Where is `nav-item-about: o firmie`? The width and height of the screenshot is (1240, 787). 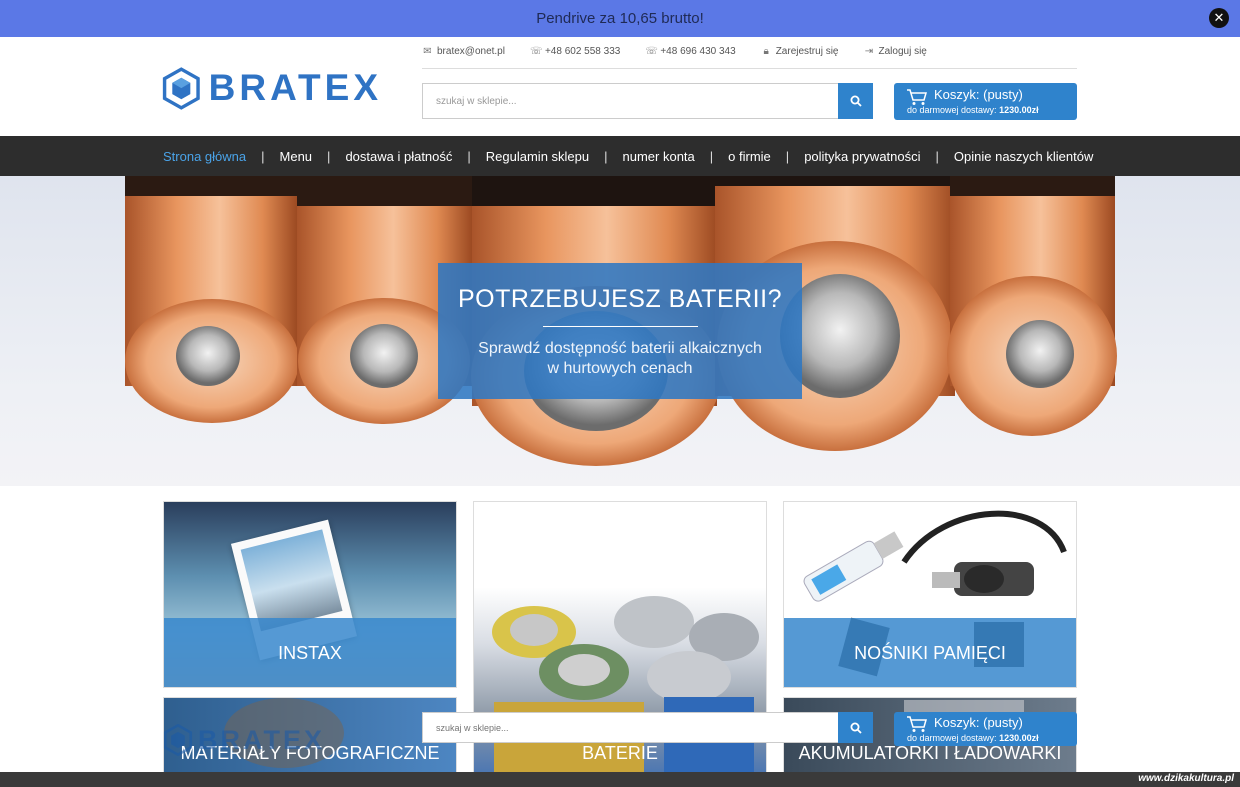 nav-item-about: o firmie is located at coordinates (749, 156).